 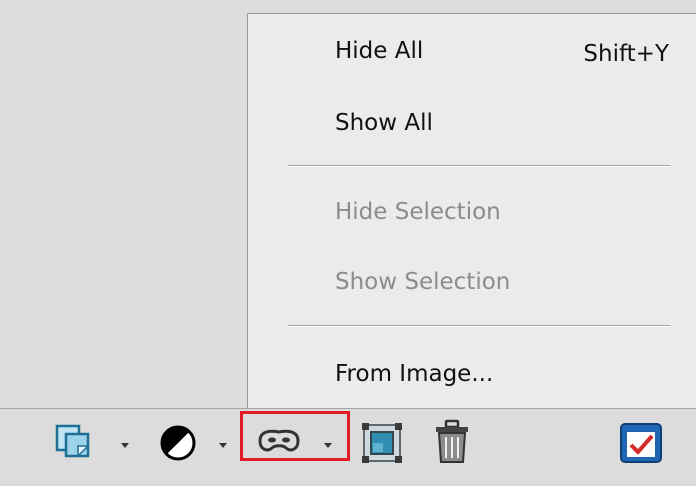 I want to click on mask-button-highlight, so click(x=295, y=436).